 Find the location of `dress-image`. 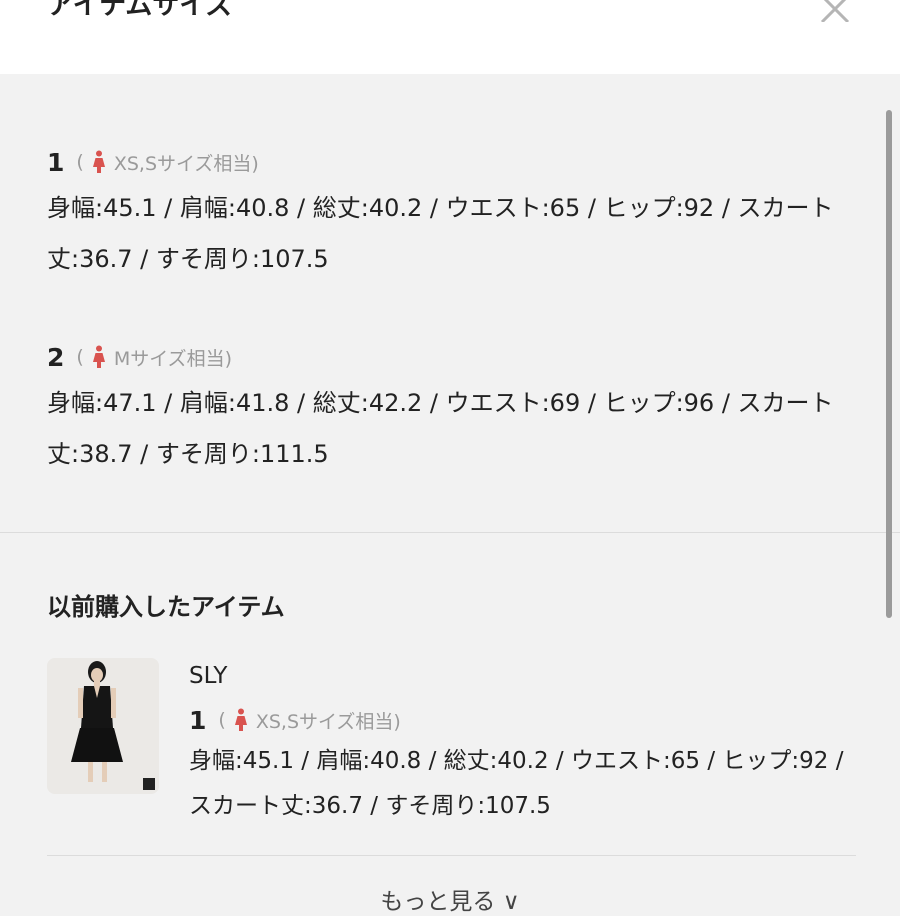

dress-image is located at coordinates (103, 726).